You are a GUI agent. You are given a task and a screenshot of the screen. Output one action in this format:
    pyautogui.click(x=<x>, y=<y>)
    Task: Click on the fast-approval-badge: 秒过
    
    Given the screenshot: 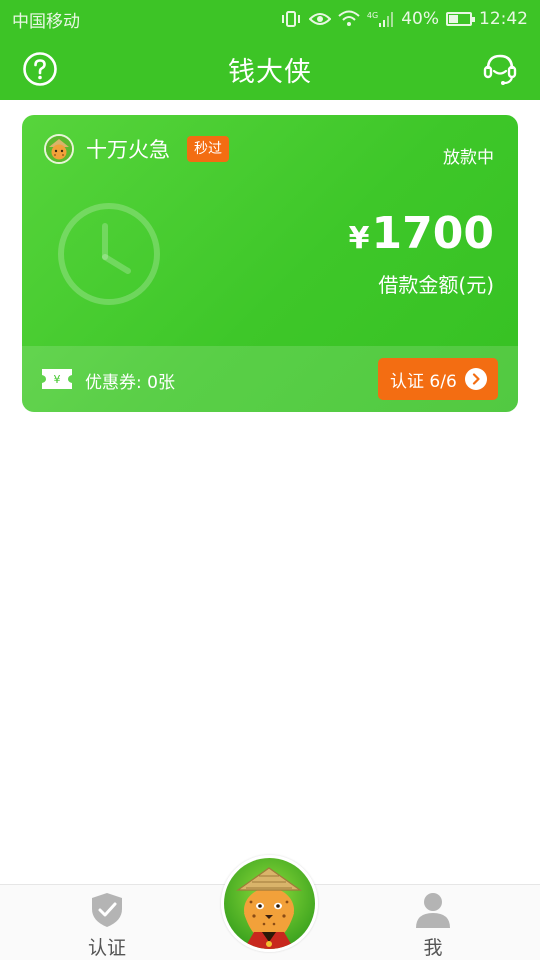 What is the action you would take?
    pyautogui.click(x=208, y=149)
    